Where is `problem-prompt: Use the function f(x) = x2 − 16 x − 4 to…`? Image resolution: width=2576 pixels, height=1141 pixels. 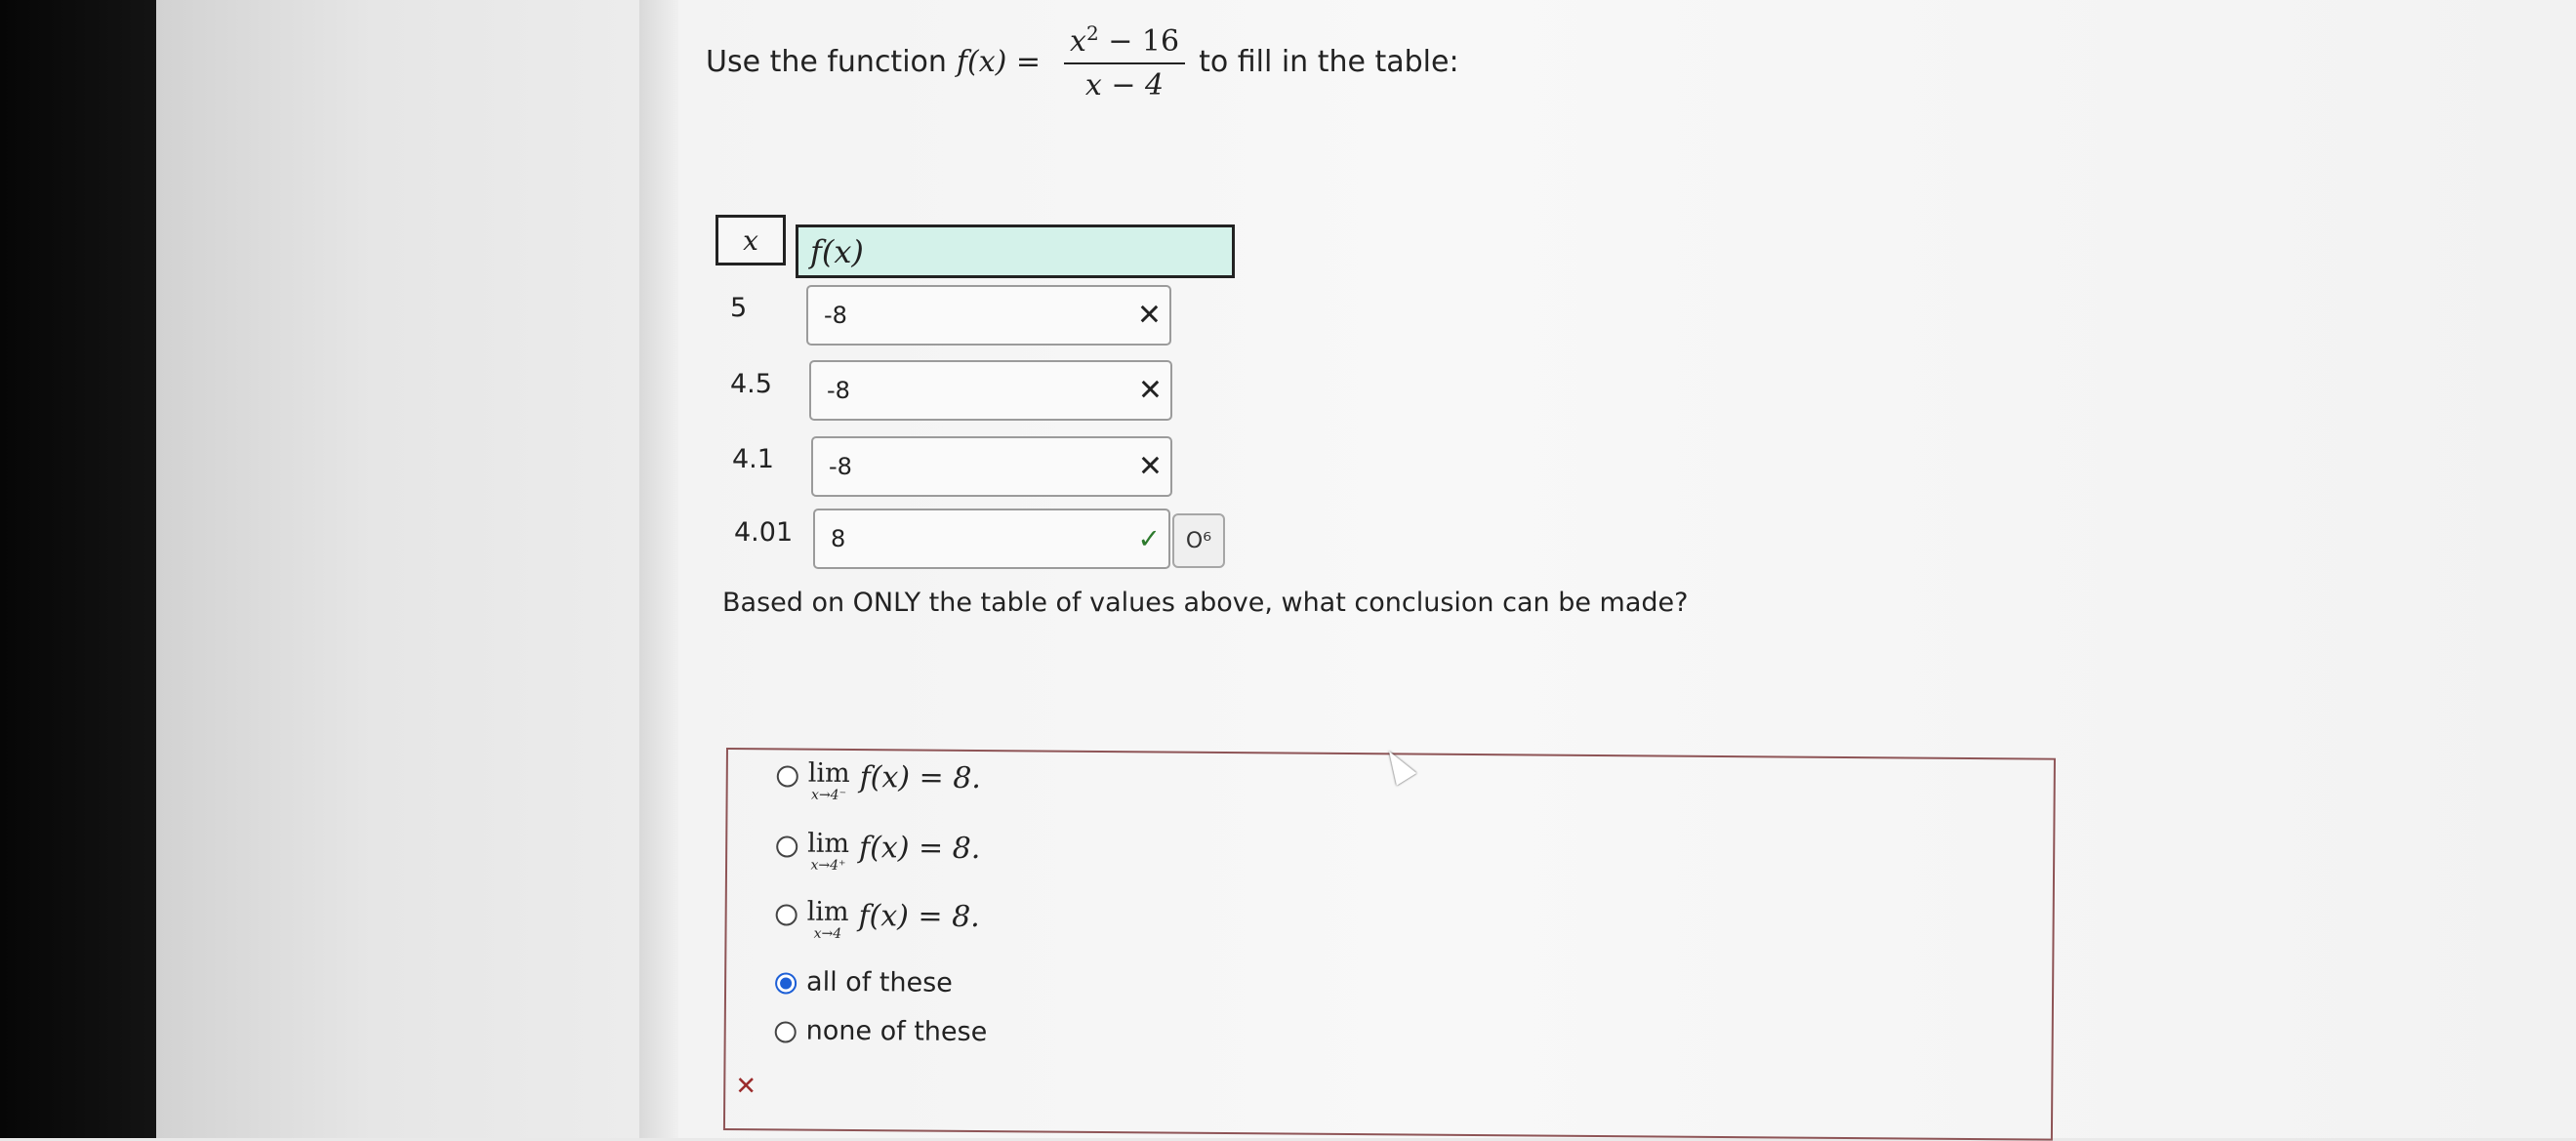 problem-prompt: Use the function f(x) = x2 − 16 x − 4 to… is located at coordinates (1082, 62).